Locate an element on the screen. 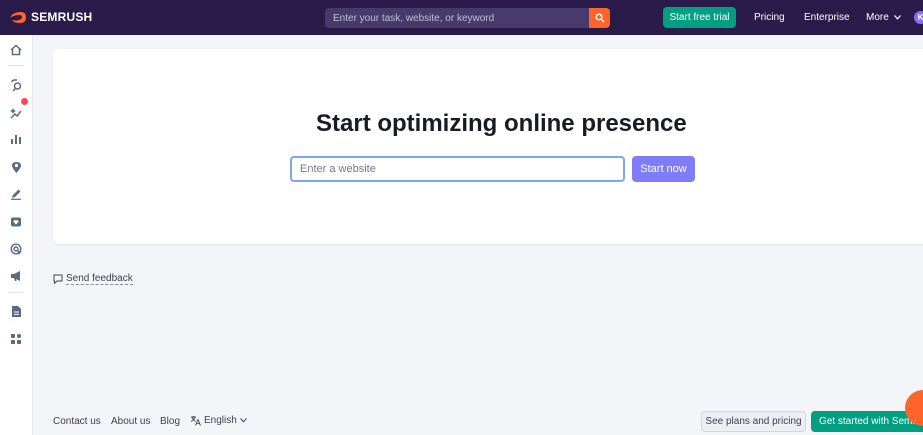  sidebar is located at coordinates (16, 235).